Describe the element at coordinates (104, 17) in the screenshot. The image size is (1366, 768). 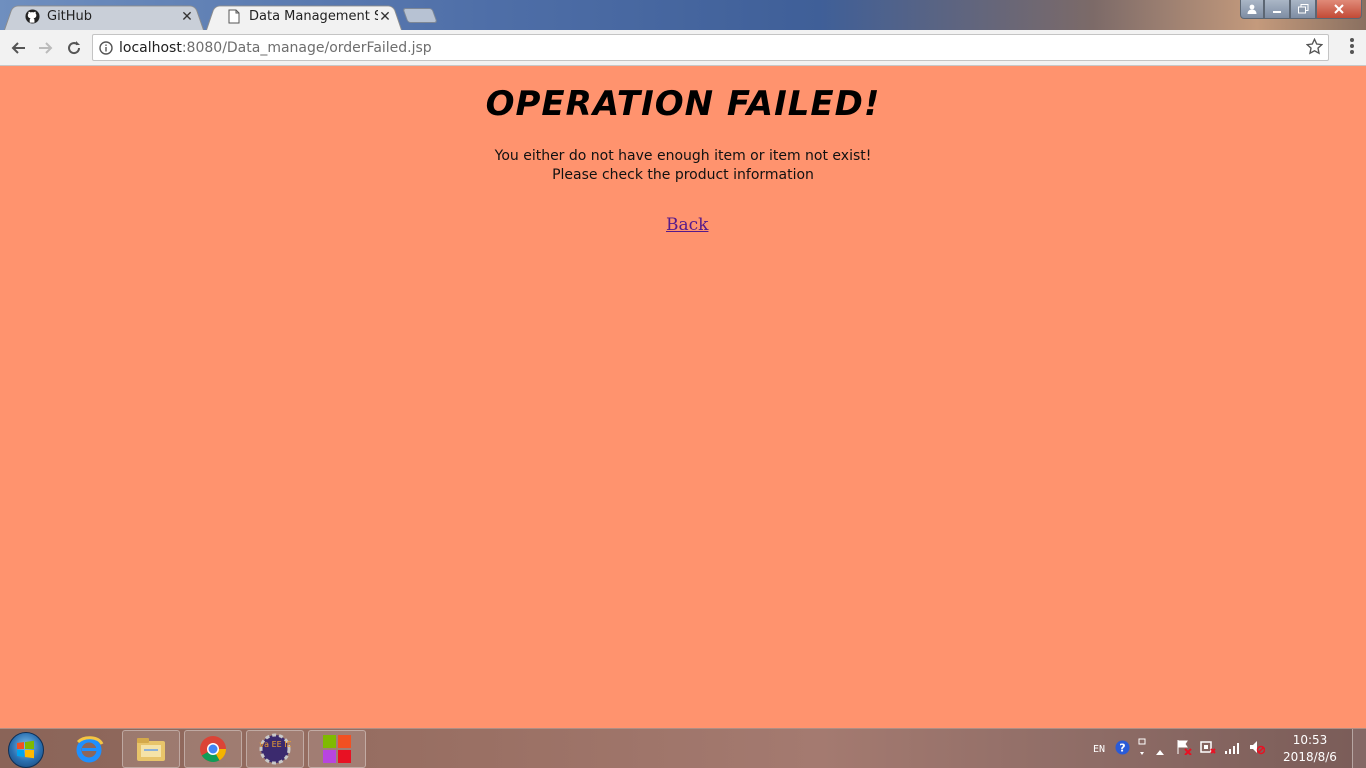
I see `tab-github: GitHub ✕` at that location.